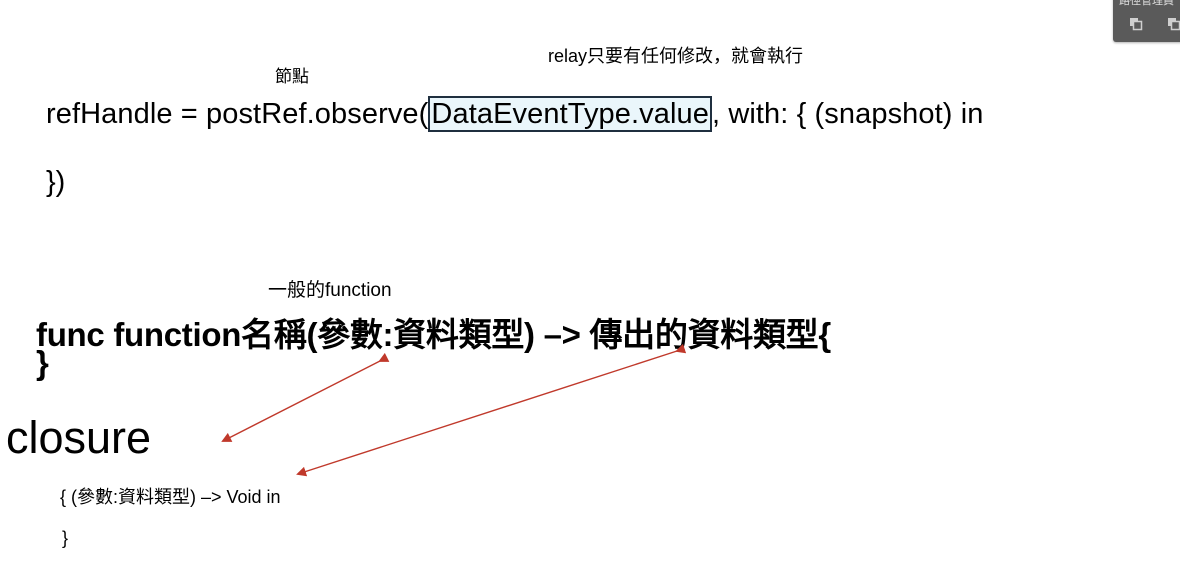  Describe the element at coordinates (1146, 3) in the screenshot. I see `panel-title: 路徑管理員` at that location.